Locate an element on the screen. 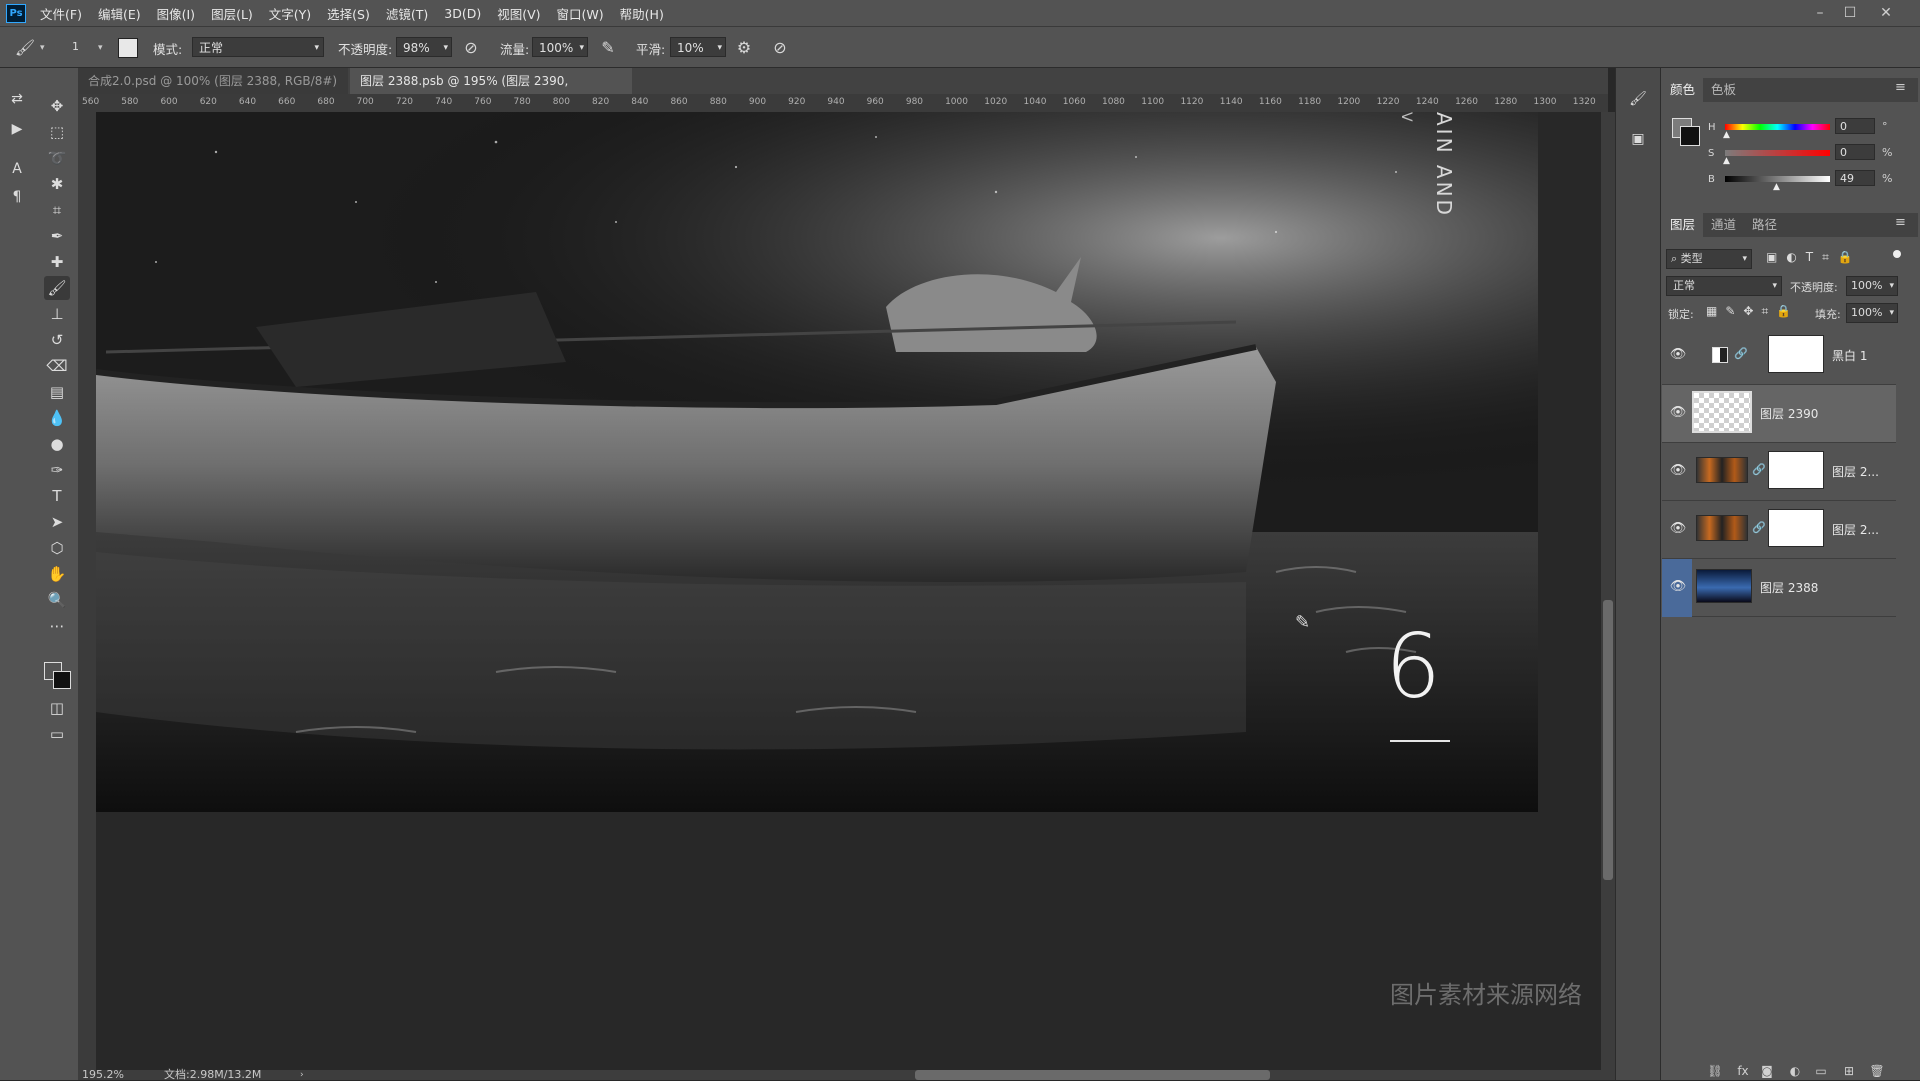 The height and width of the screenshot is (1081, 1920). menu-window: 窗口(W) is located at coordinates (580, 13).